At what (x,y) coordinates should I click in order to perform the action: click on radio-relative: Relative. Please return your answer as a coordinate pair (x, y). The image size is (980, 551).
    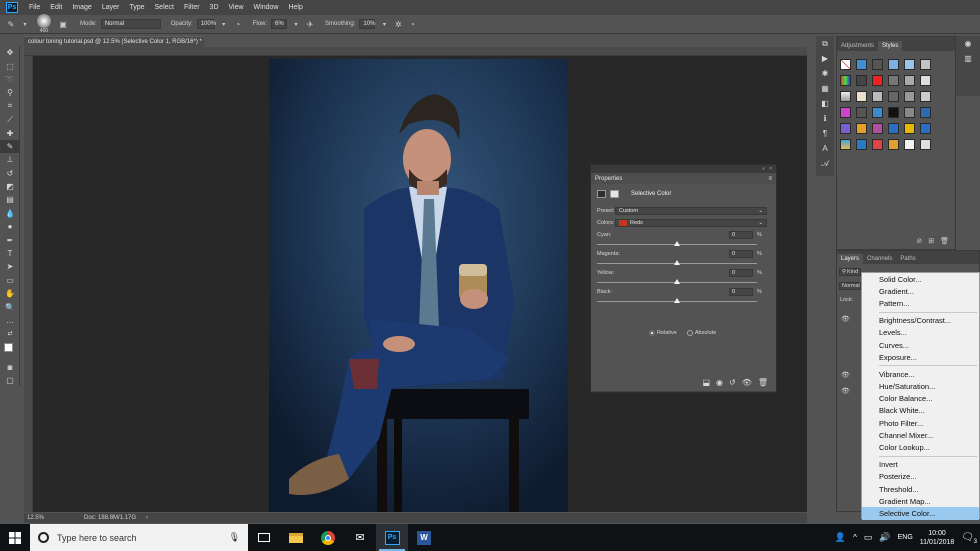
    Looking at the image, I should click on (663, 333).